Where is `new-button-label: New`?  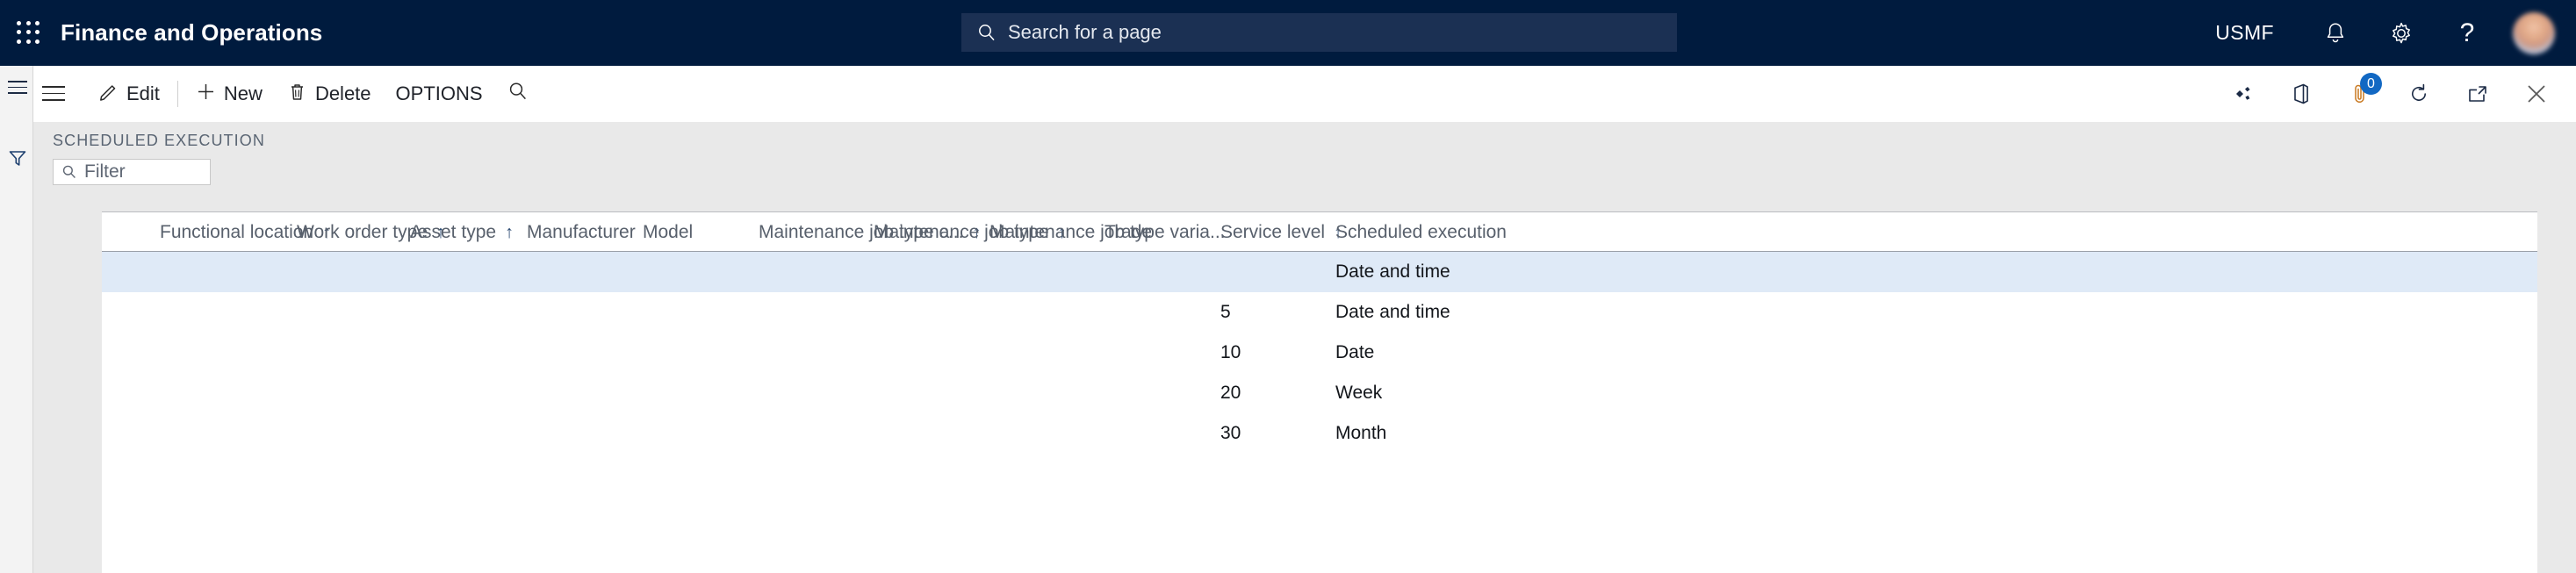
new-button-label: New is located at coordinates (243, 93).